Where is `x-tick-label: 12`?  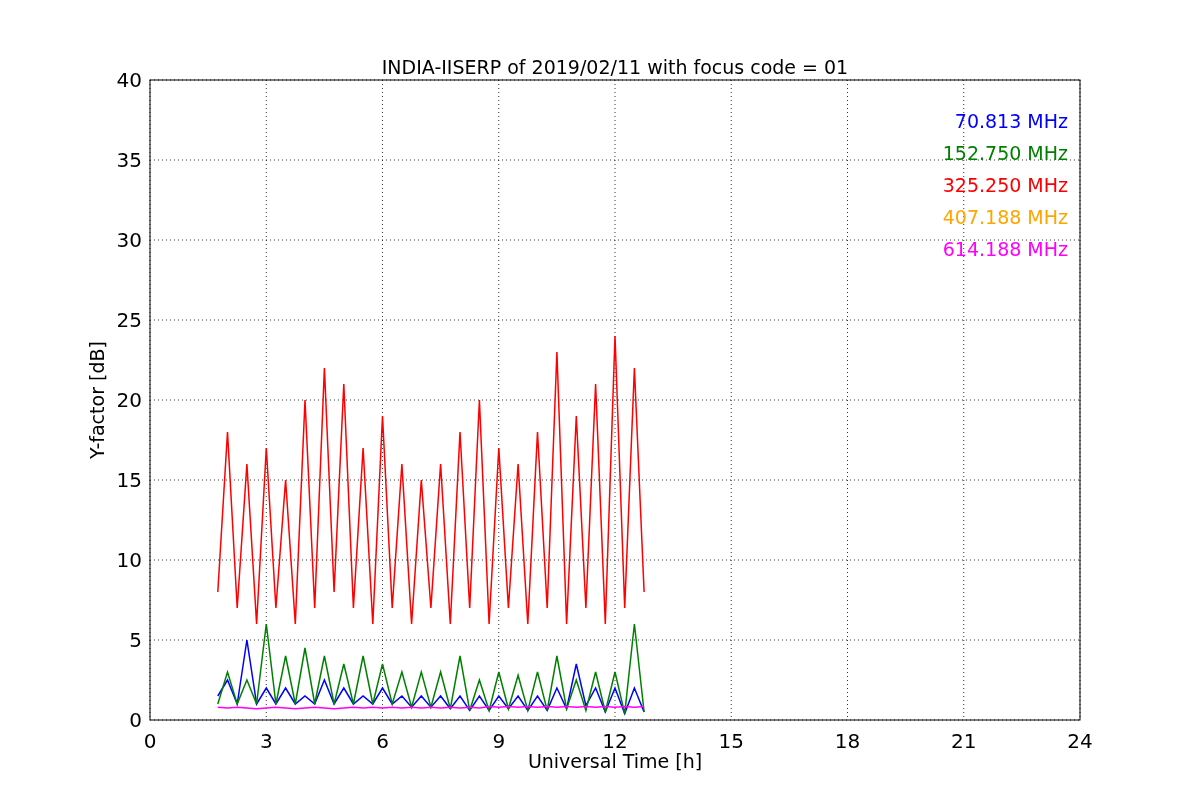 x-tick-label: 12 is located at coordinates (615, 741).